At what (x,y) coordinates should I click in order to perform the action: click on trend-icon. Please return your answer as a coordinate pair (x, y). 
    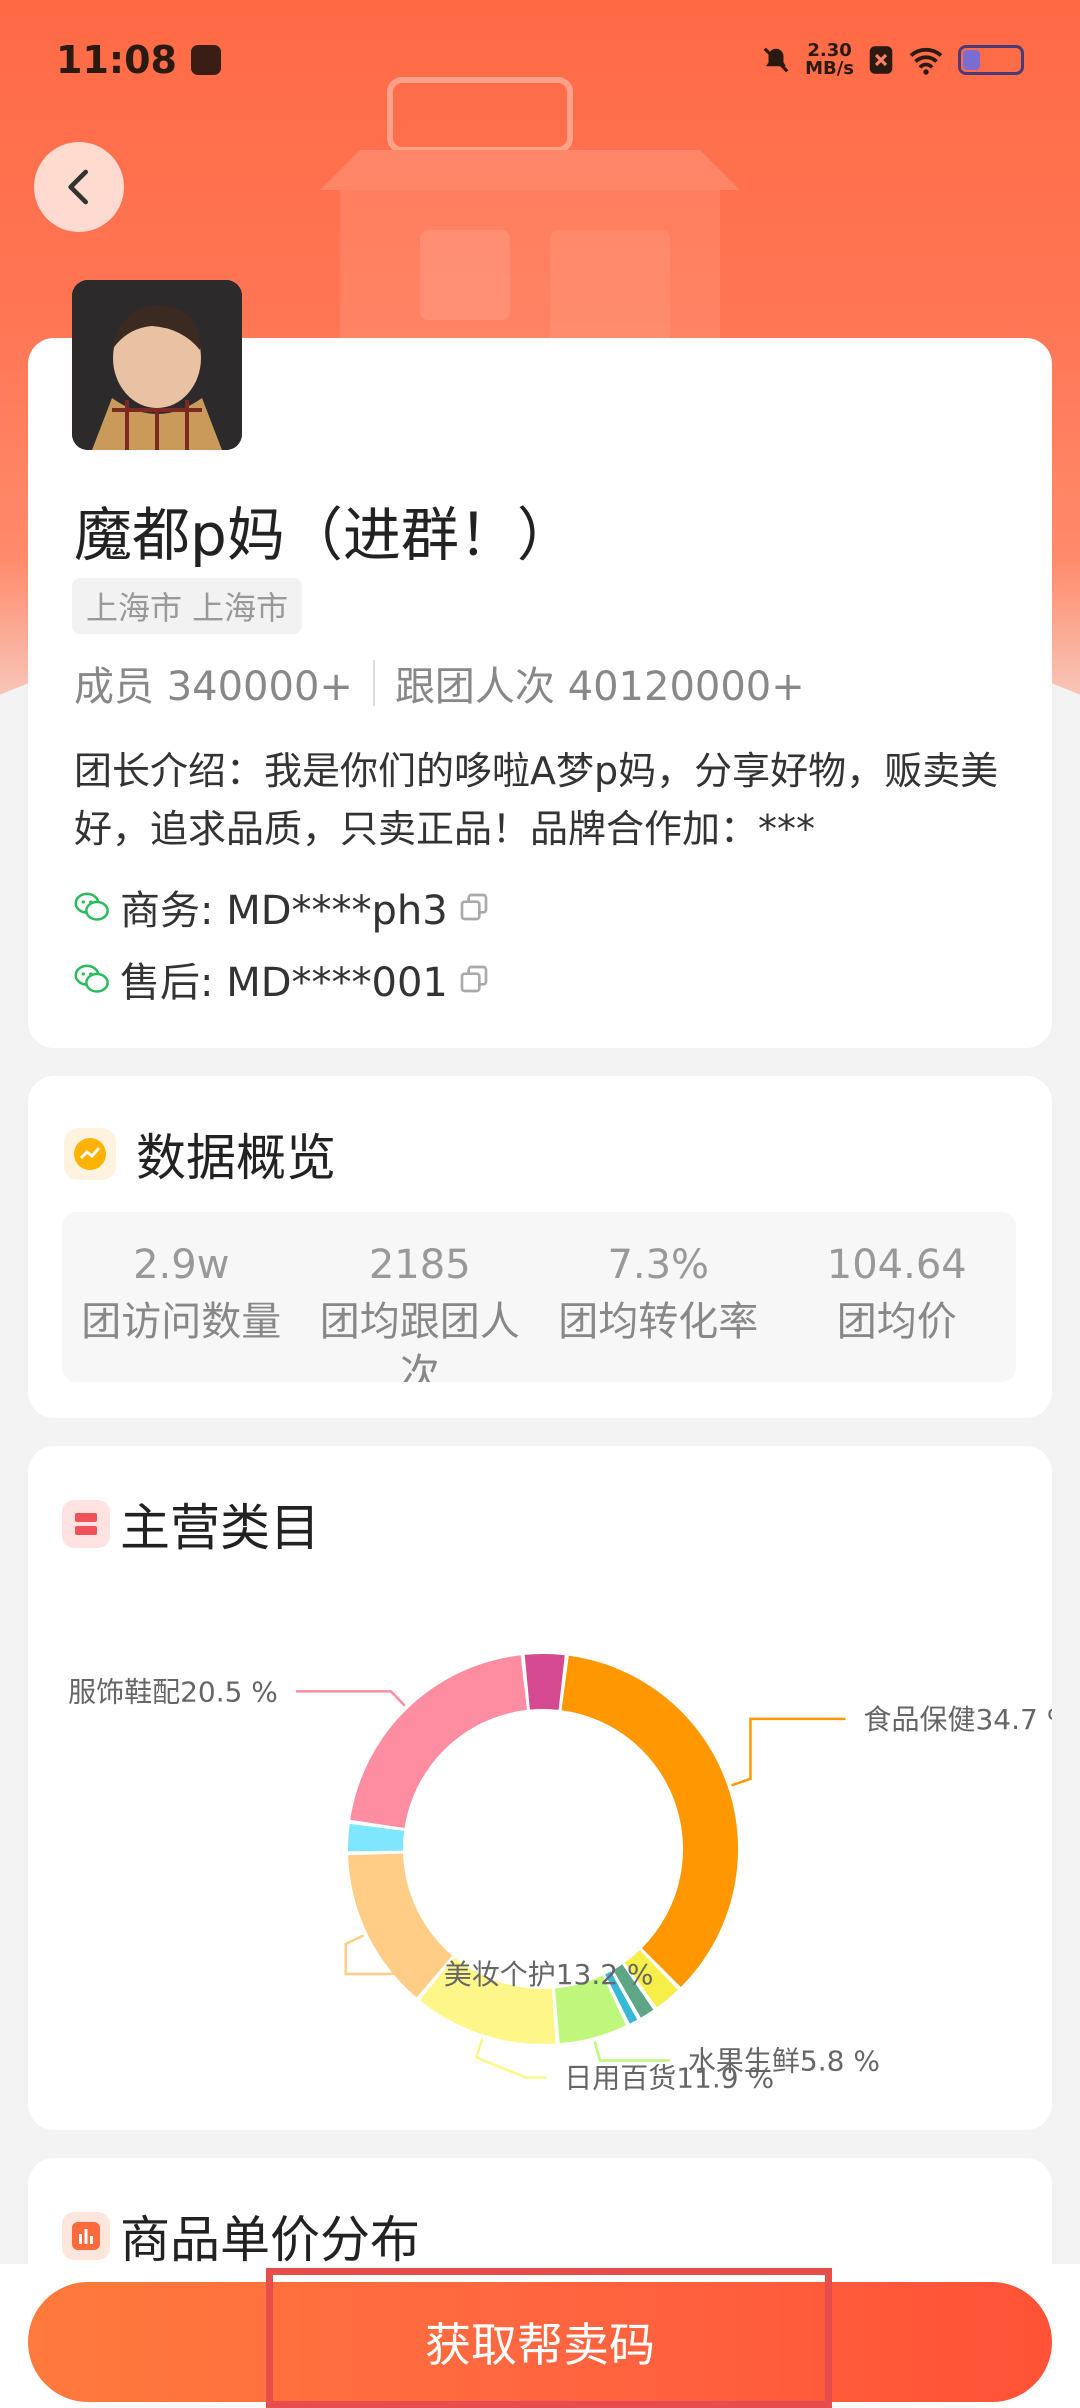
    Looking at the image, I should click on (90, 1154).